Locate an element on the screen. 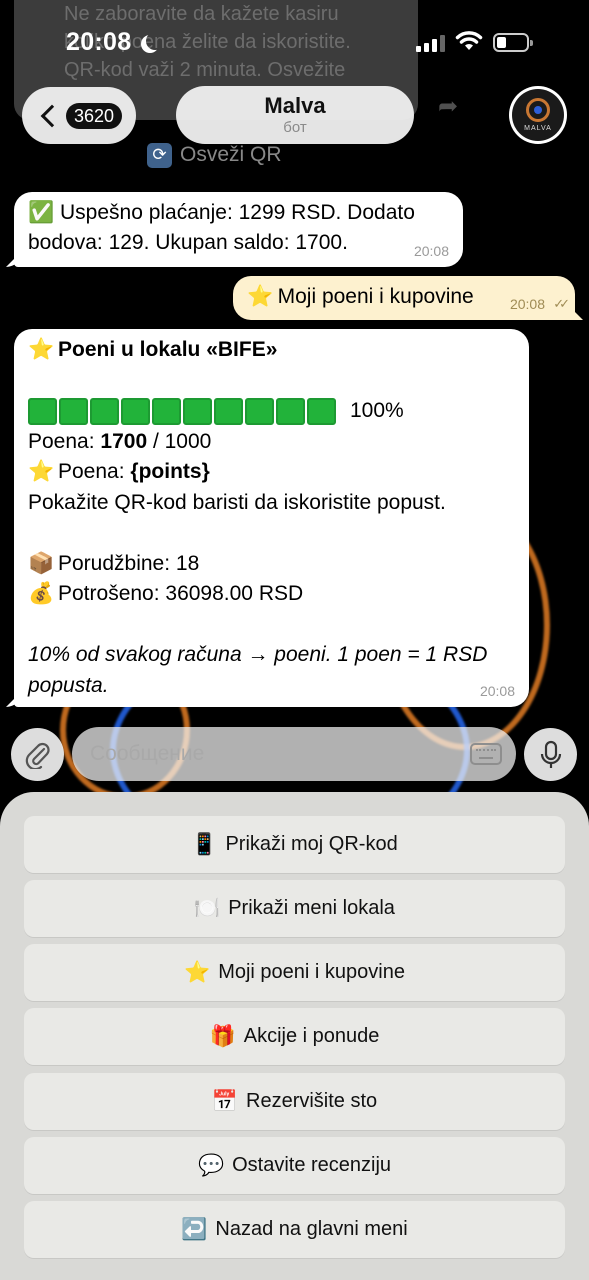  points-line: Poena: 1700 / 1000 is located at coordinates (271, 442).